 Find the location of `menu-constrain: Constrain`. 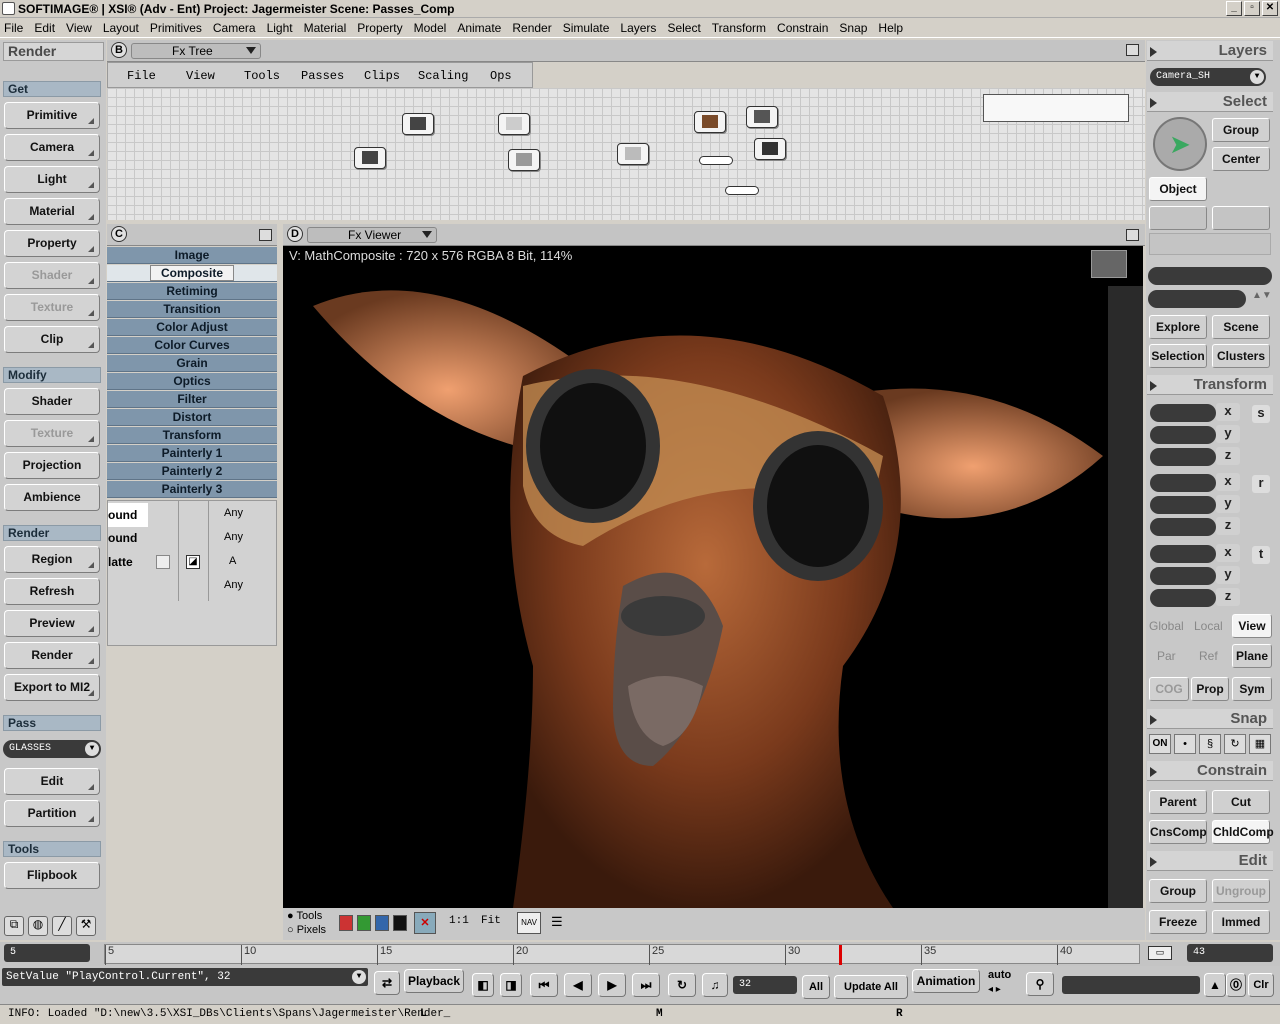

menu-constrain: Constrain is located at coordinates (802, 28).